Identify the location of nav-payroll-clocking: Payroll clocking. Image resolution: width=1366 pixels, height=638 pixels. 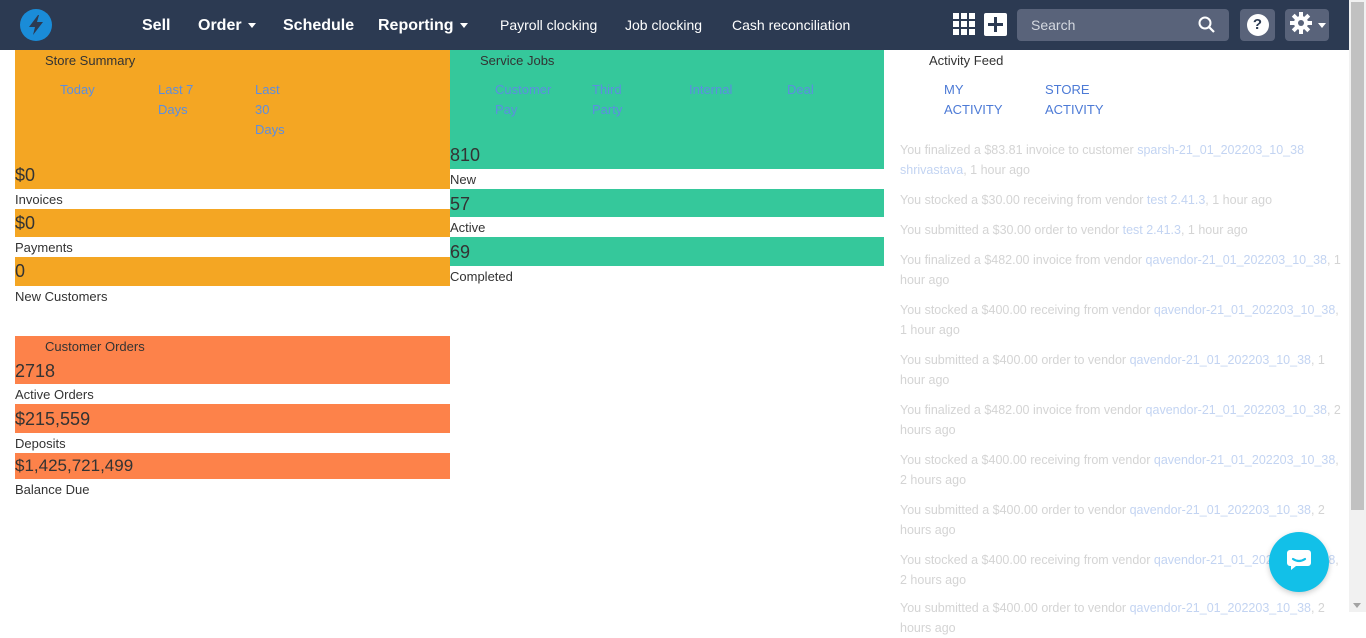
(548, 25).